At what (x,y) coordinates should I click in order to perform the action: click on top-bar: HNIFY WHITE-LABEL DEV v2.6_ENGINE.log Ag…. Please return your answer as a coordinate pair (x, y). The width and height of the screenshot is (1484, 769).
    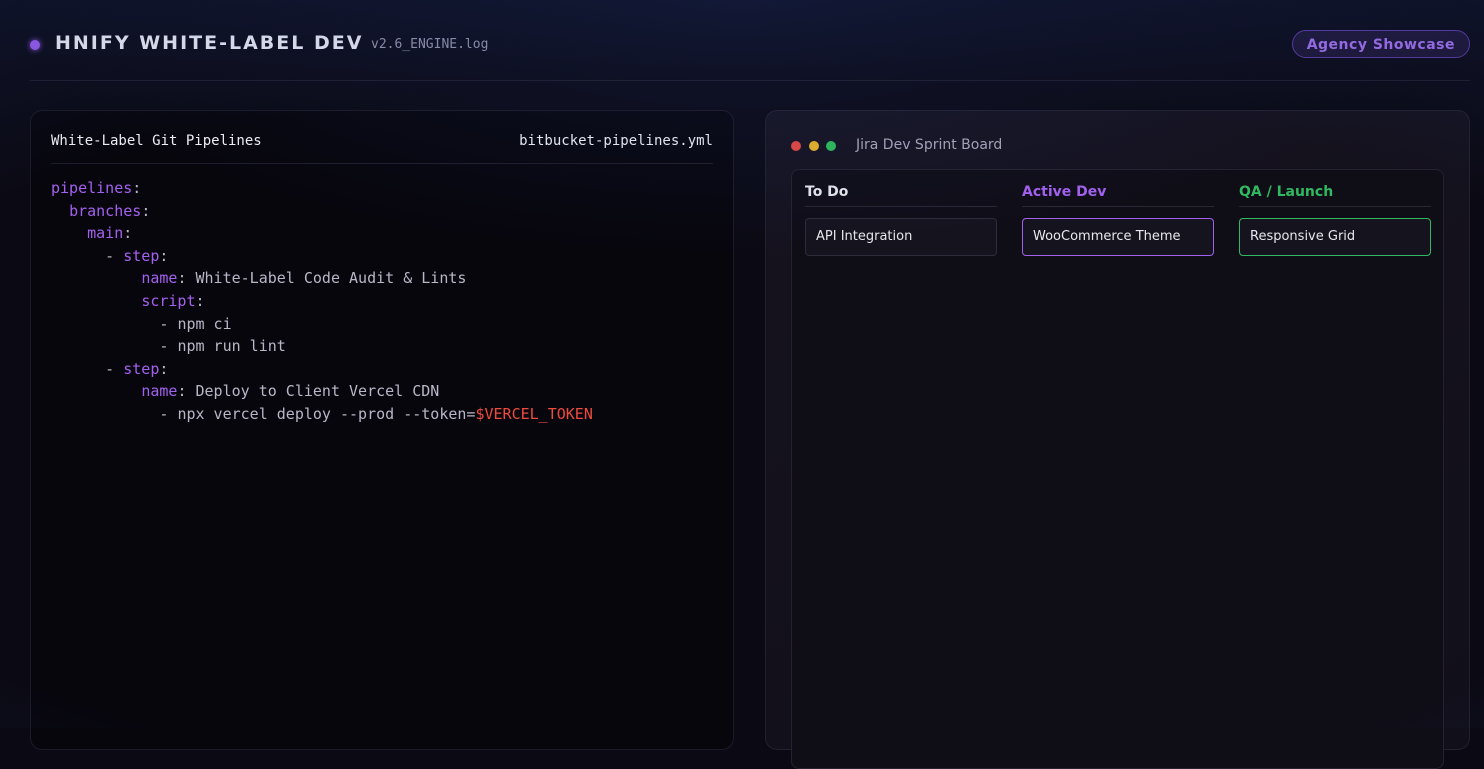
    Looking at the image, I should click on (750, 40).